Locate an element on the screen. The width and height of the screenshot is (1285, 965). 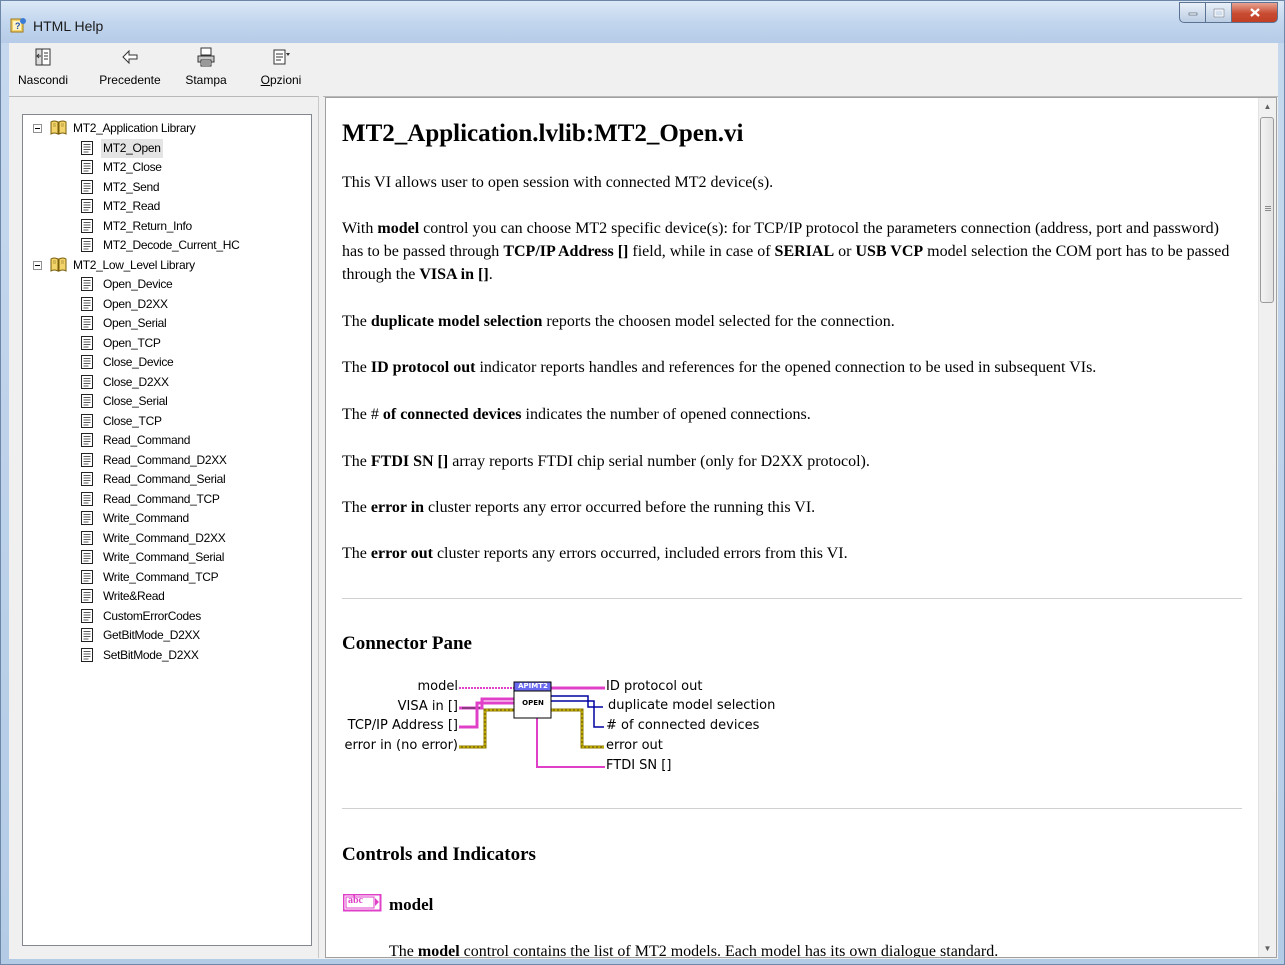
connector-label-devices: # of connected devices is located at coordinates (683, 725).